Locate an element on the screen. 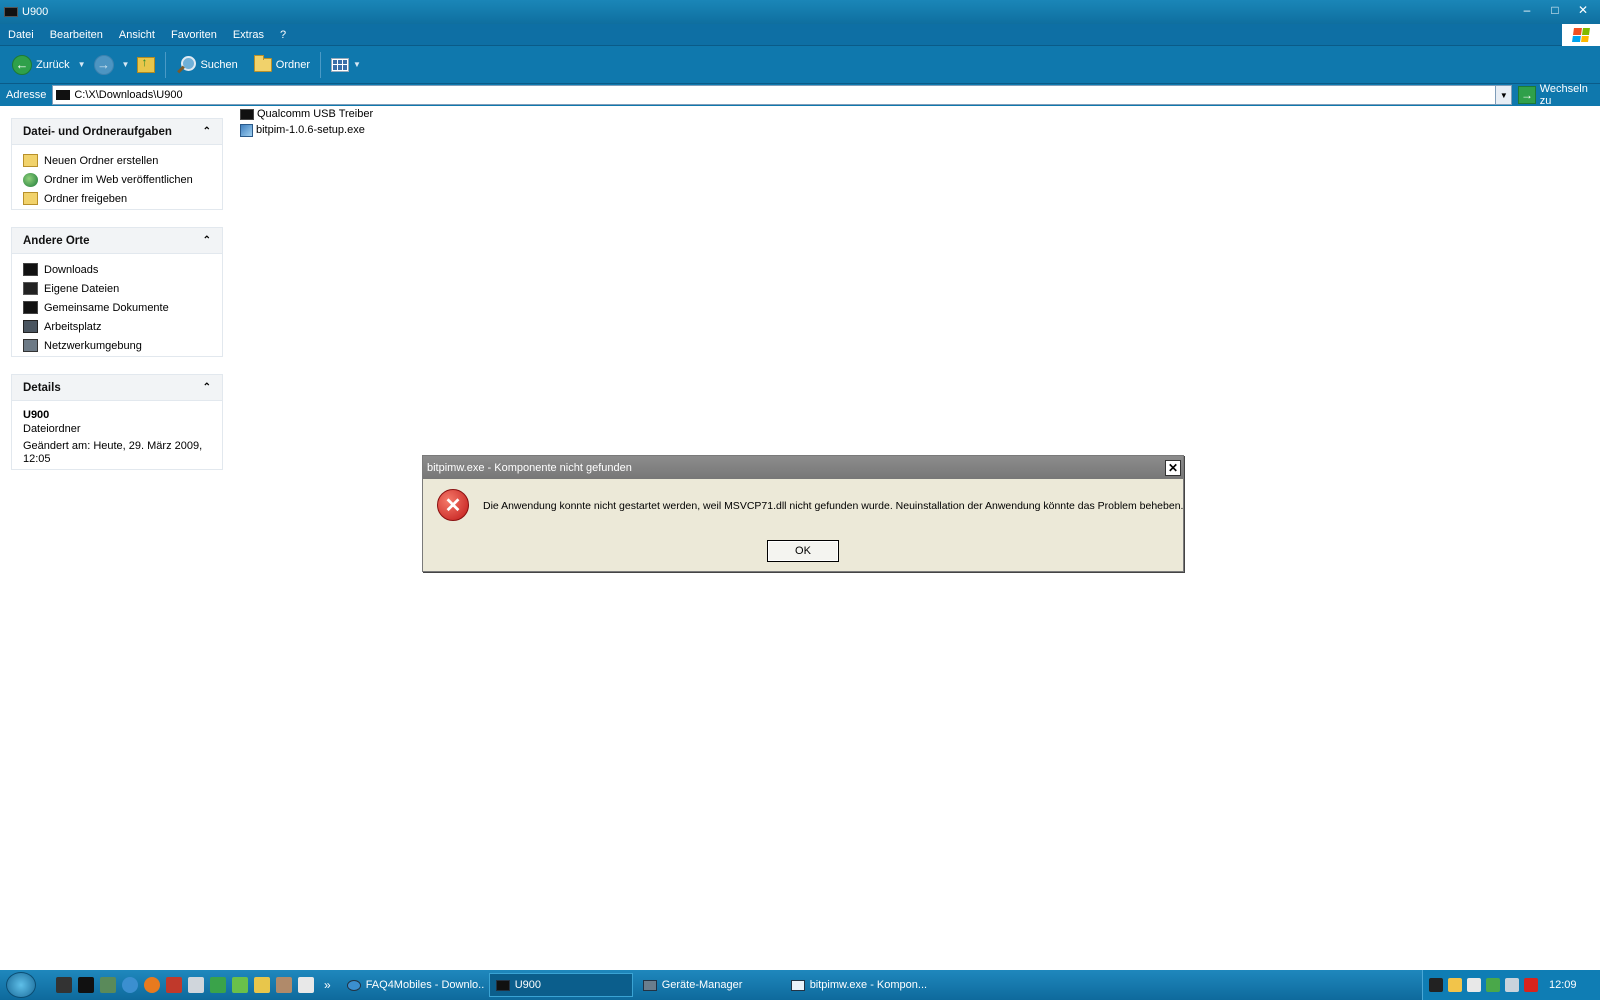  panel-title: Andere Orte is located at coordinates (56, 240).